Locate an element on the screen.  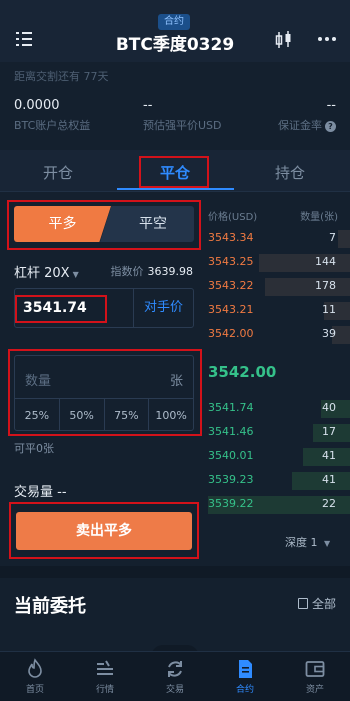
page-title: BTC季度0329 is located at coordinates (175, 42).